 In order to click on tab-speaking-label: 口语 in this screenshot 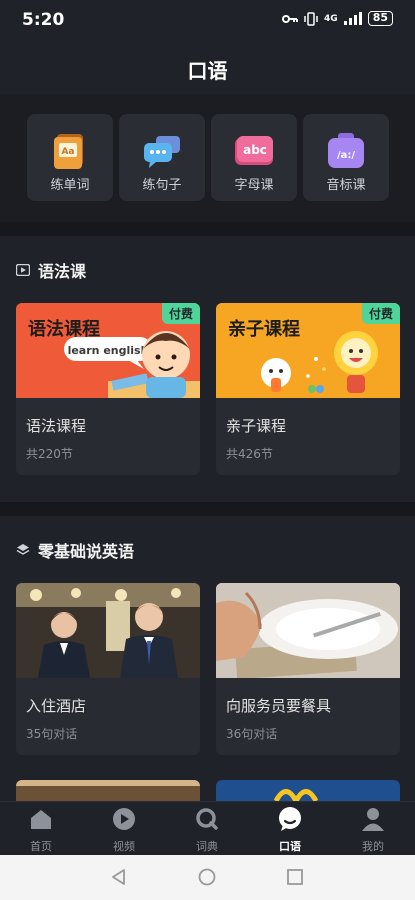, I will do `click(290, 846)`.